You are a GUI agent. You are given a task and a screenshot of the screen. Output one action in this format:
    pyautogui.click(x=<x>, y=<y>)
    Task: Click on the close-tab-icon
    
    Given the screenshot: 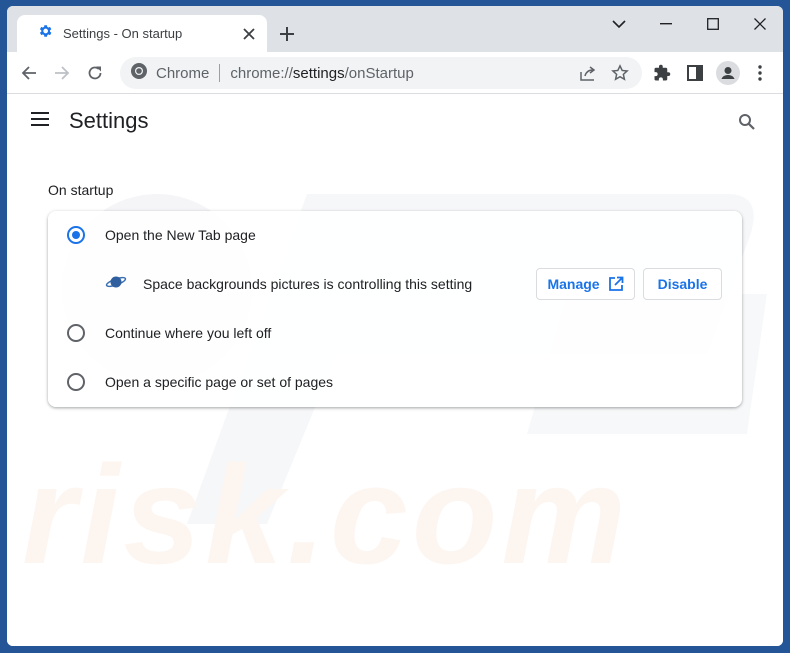 What is the action you would take?
    pyautogui.click(x=249, y=34)
    